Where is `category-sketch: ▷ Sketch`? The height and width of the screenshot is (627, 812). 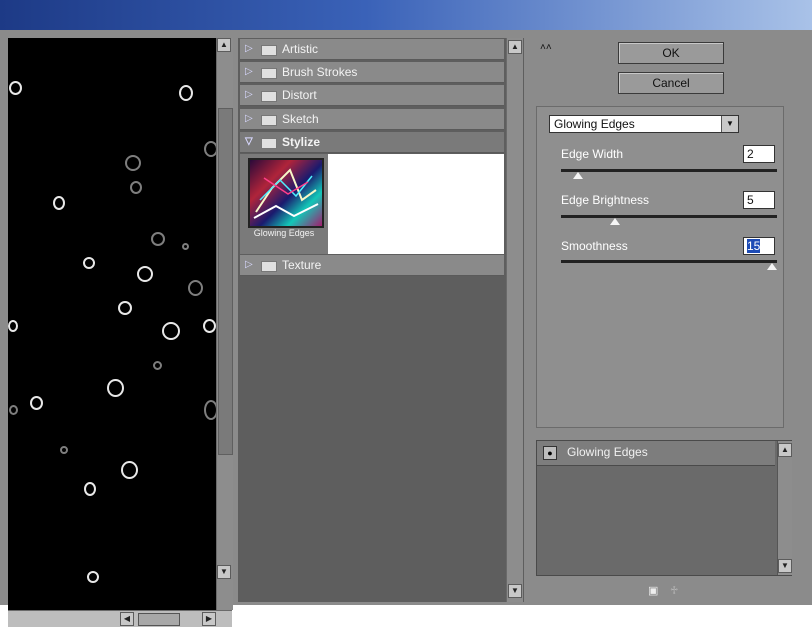 category-sketch: ▷ Sketch is located at coordinates (372, 119).